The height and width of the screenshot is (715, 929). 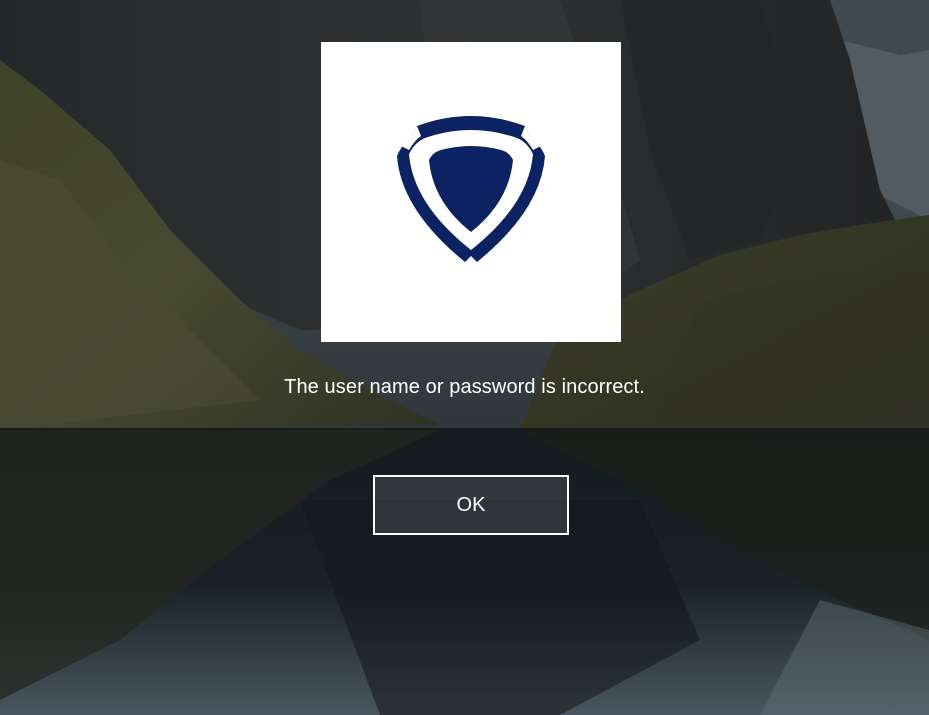 I want to click on ok-button: OK, so click(x=471, y=505).